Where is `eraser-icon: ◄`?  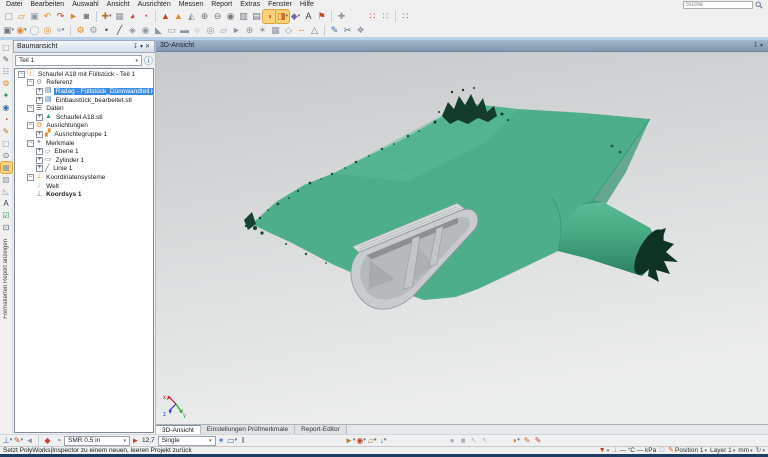
eraser-icon: ◄ is located at coordinates (29, 440).